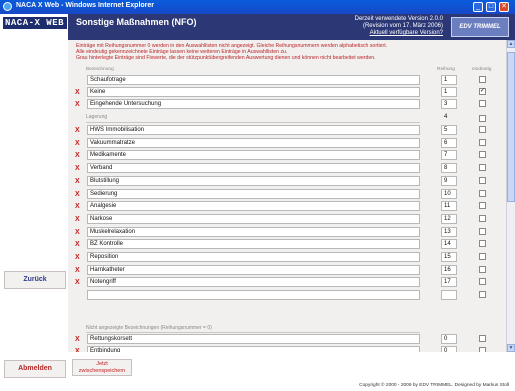 Image resolution: width=515 pixels, height=391 pixels. I want to click on order-field: 0, so click(449, 339).